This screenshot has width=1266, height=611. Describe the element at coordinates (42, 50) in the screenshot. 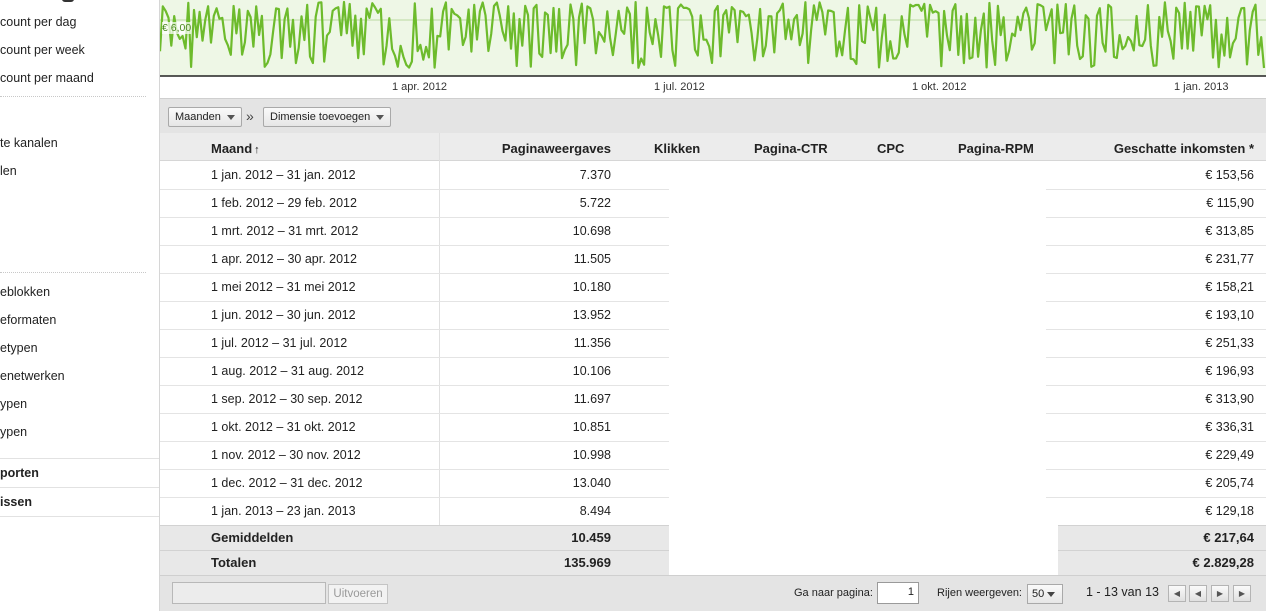

I see `sidebar-item-account-per-week: count per week` at that location.